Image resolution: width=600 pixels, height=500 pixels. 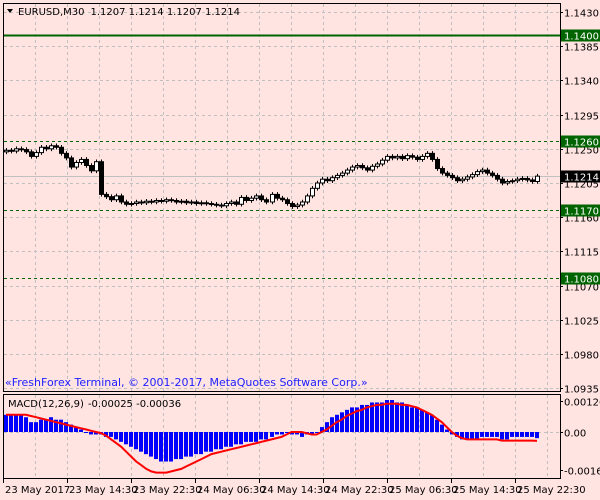 What do you see at coordinates (231, 490) in the screenshot?
I see `time-tick-label: 24 May 06:30` at bounding box center [231, 490].